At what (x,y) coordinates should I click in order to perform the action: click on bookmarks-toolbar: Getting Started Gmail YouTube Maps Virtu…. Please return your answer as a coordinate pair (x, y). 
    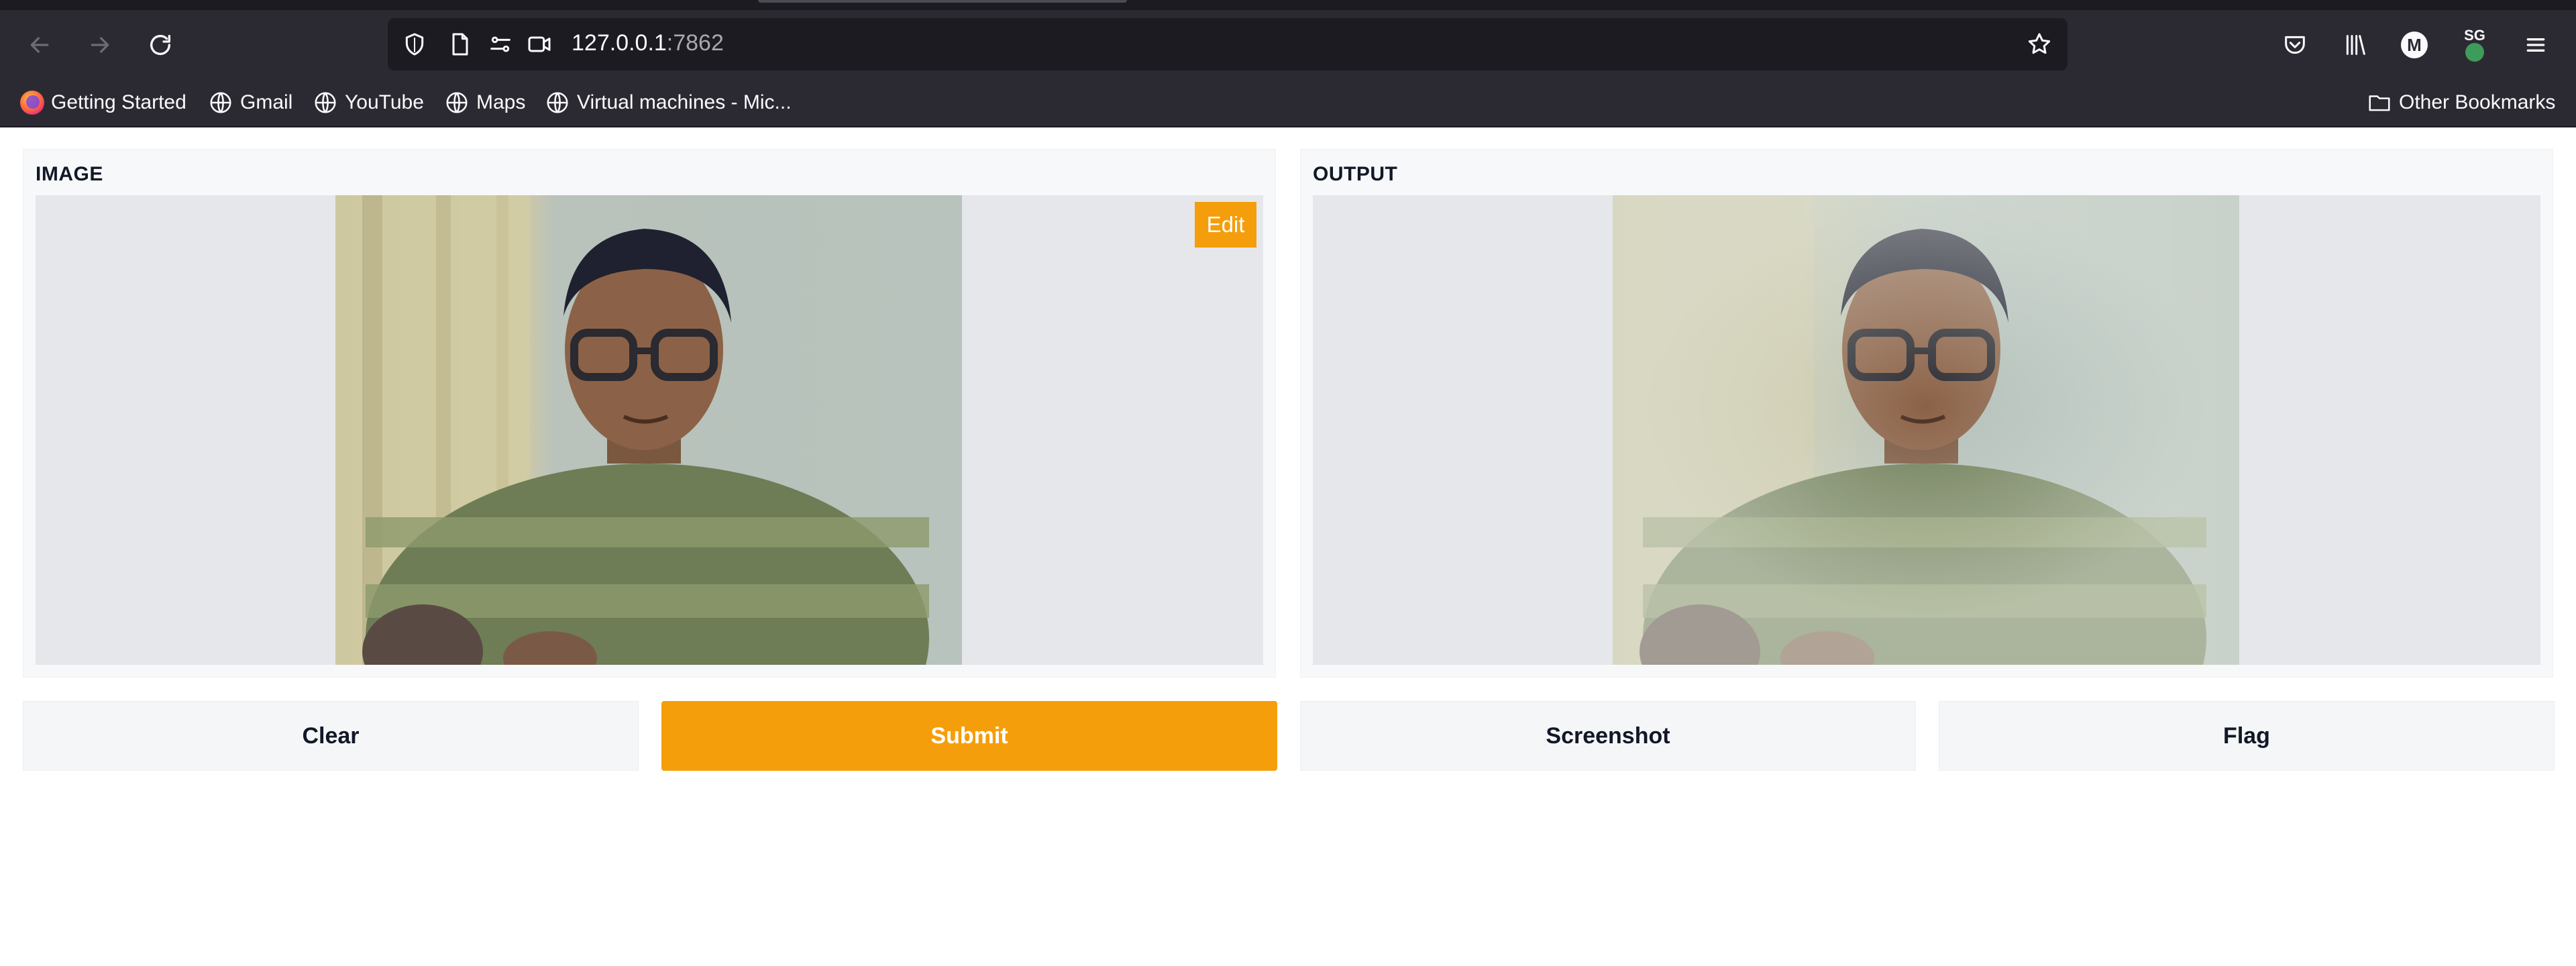
    Looking at the image, I should click on (1288, 103).